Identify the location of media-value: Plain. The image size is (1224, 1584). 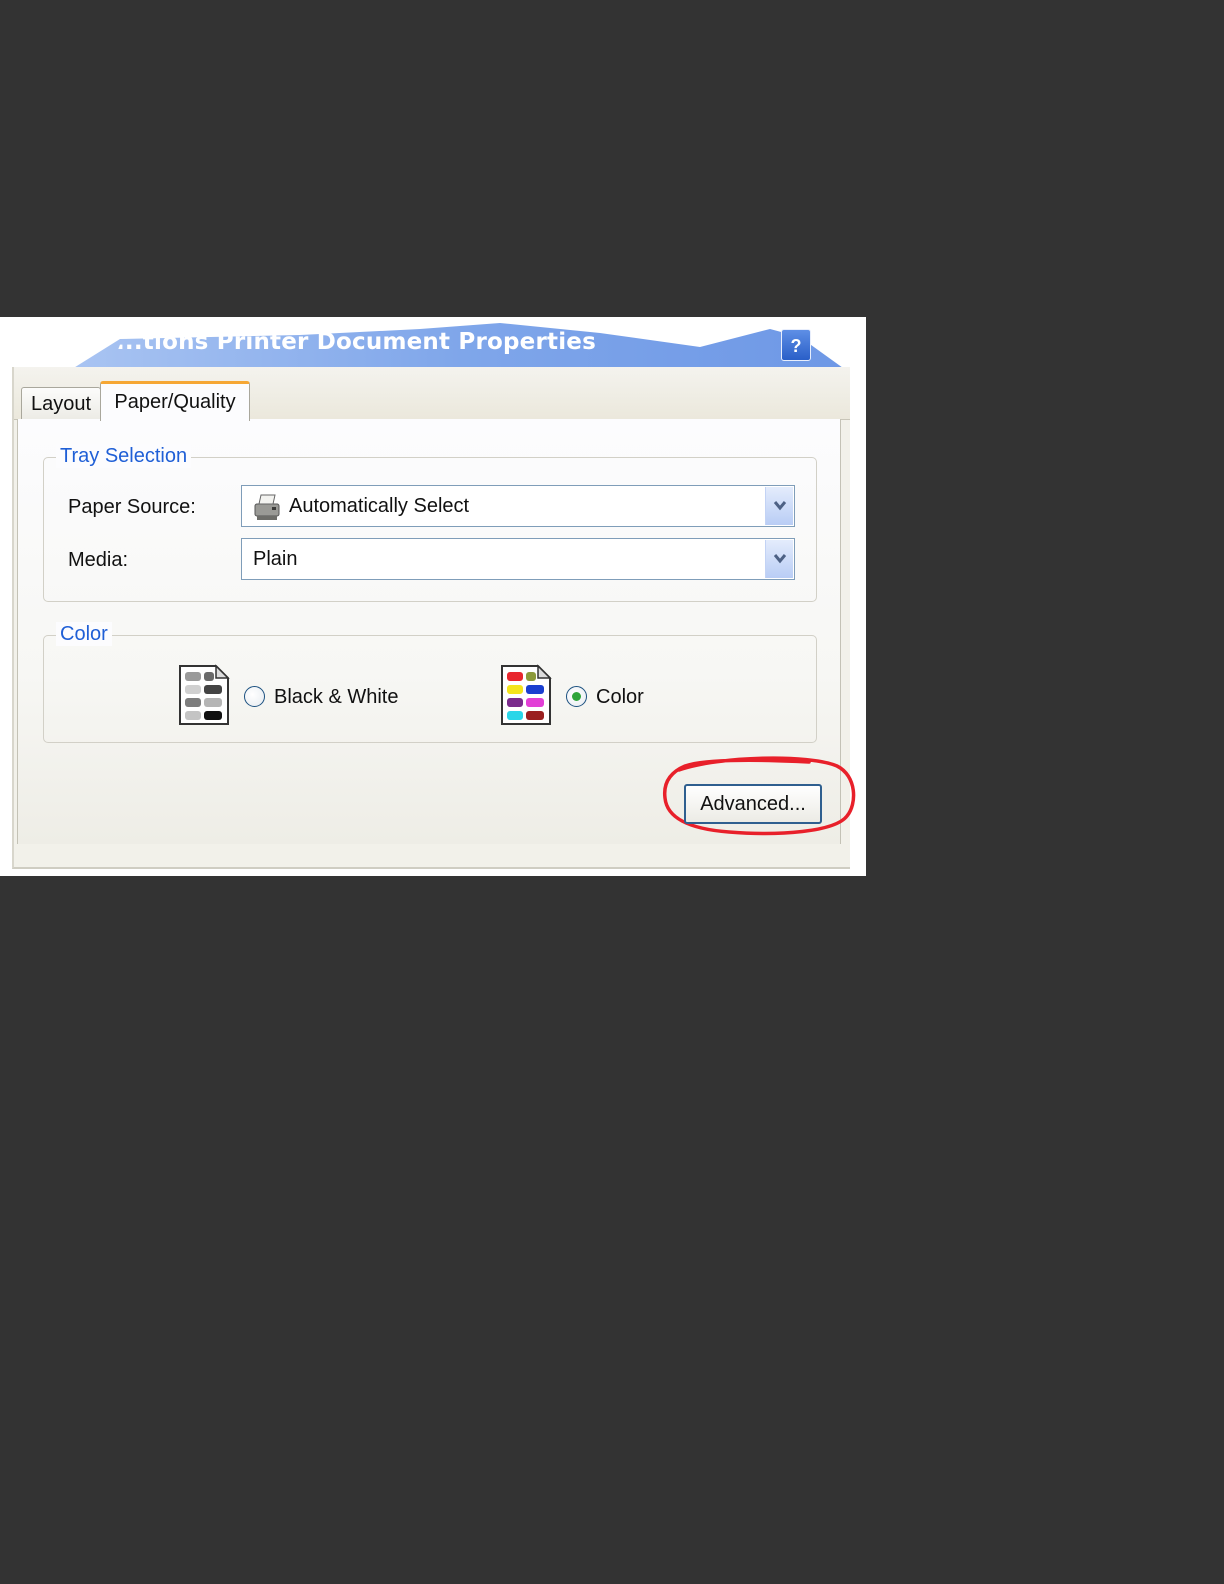
(275, 559).